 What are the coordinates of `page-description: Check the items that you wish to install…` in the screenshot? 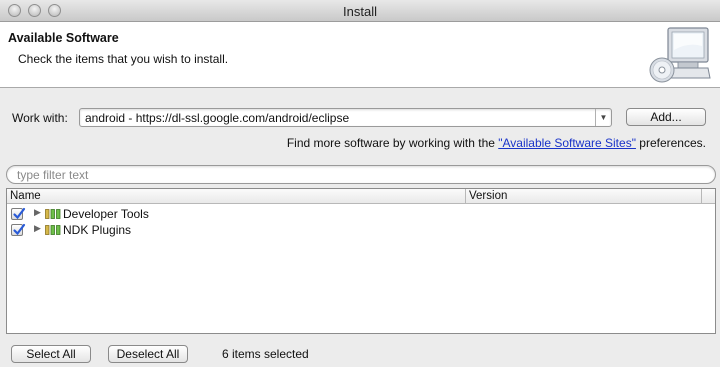 It's located at (123, 59).